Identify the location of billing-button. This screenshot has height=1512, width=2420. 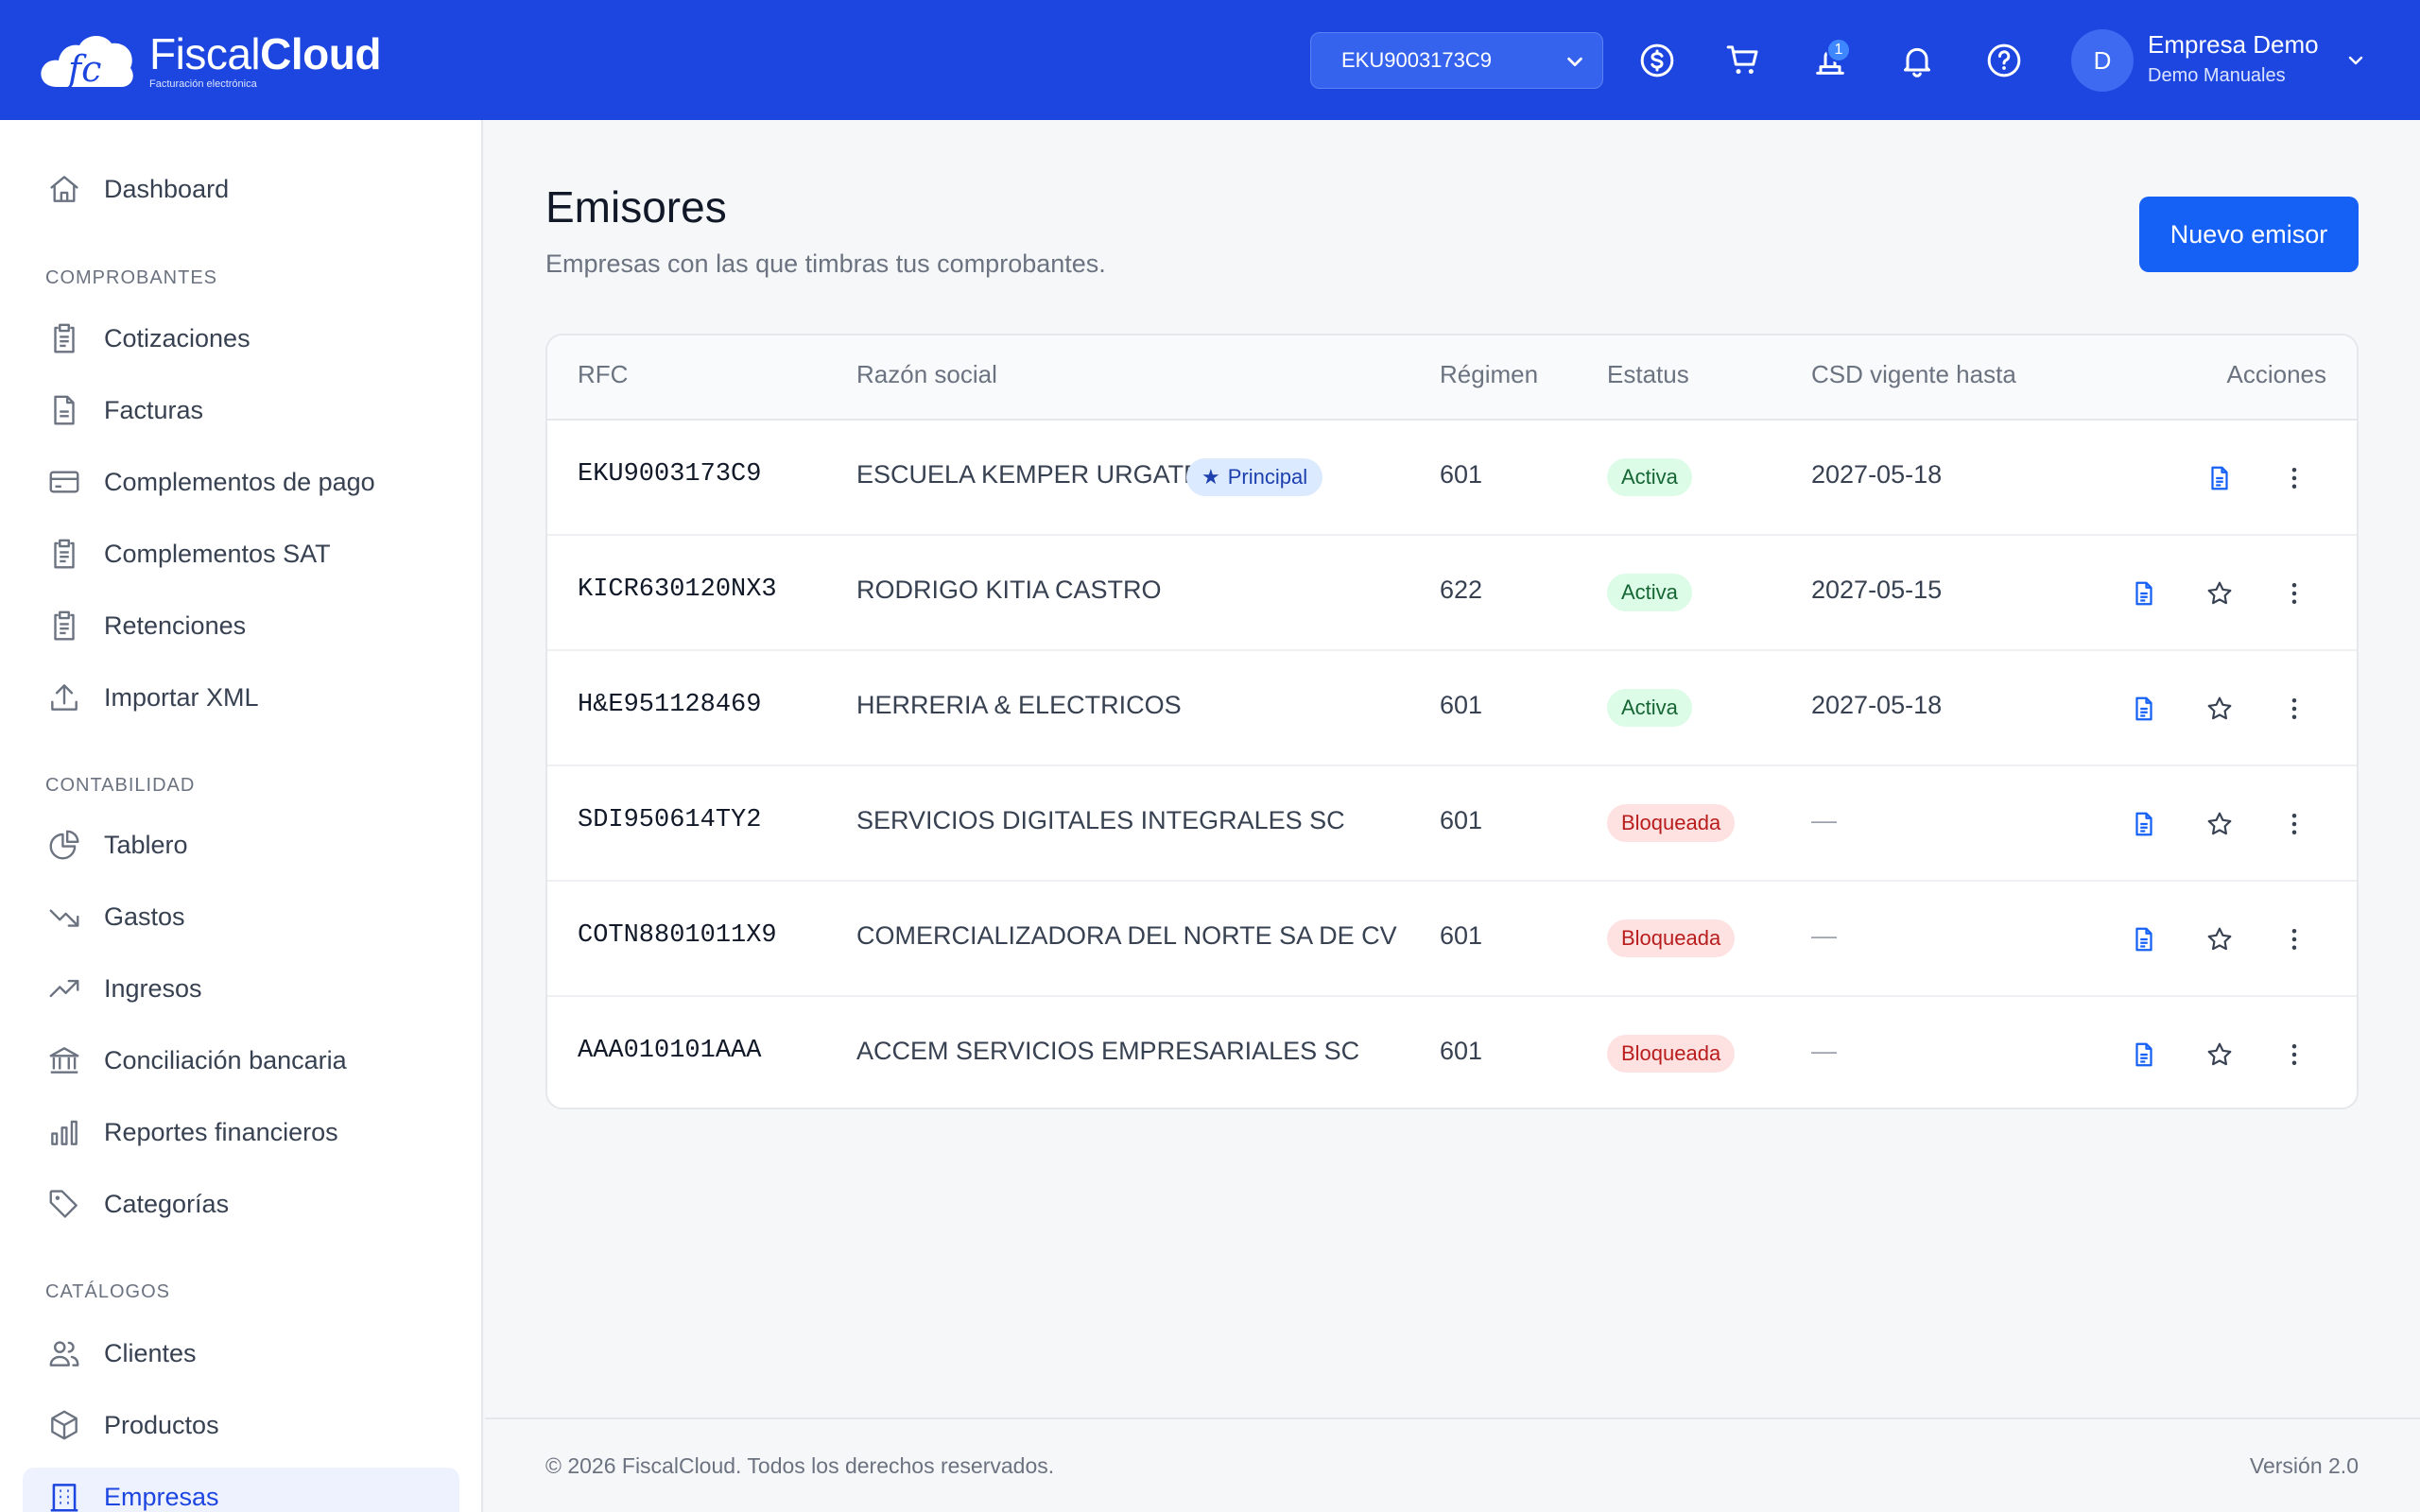
(1657, 60).